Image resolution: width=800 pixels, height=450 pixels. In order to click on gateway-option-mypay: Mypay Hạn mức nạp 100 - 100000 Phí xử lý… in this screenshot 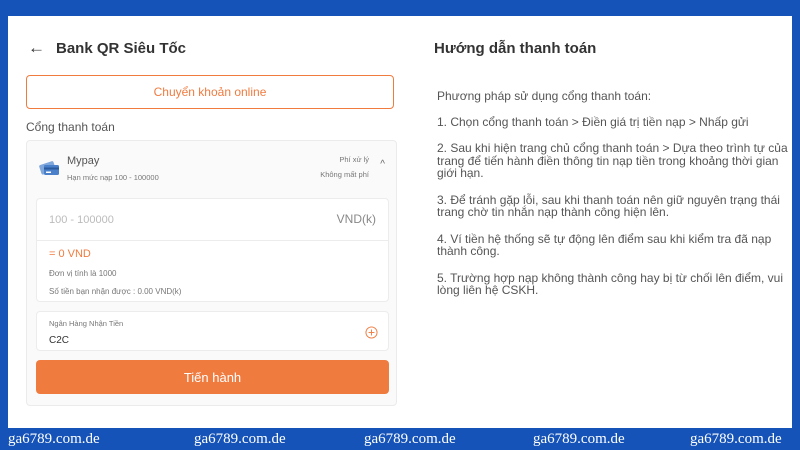, I will do `click(212, 170)`.